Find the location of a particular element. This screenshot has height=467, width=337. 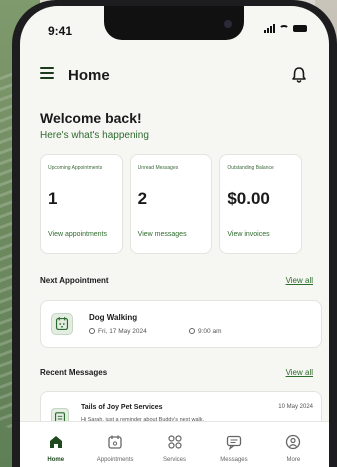

welcome-subtitle: Here's what's happening is located at coordinates (94, 135).